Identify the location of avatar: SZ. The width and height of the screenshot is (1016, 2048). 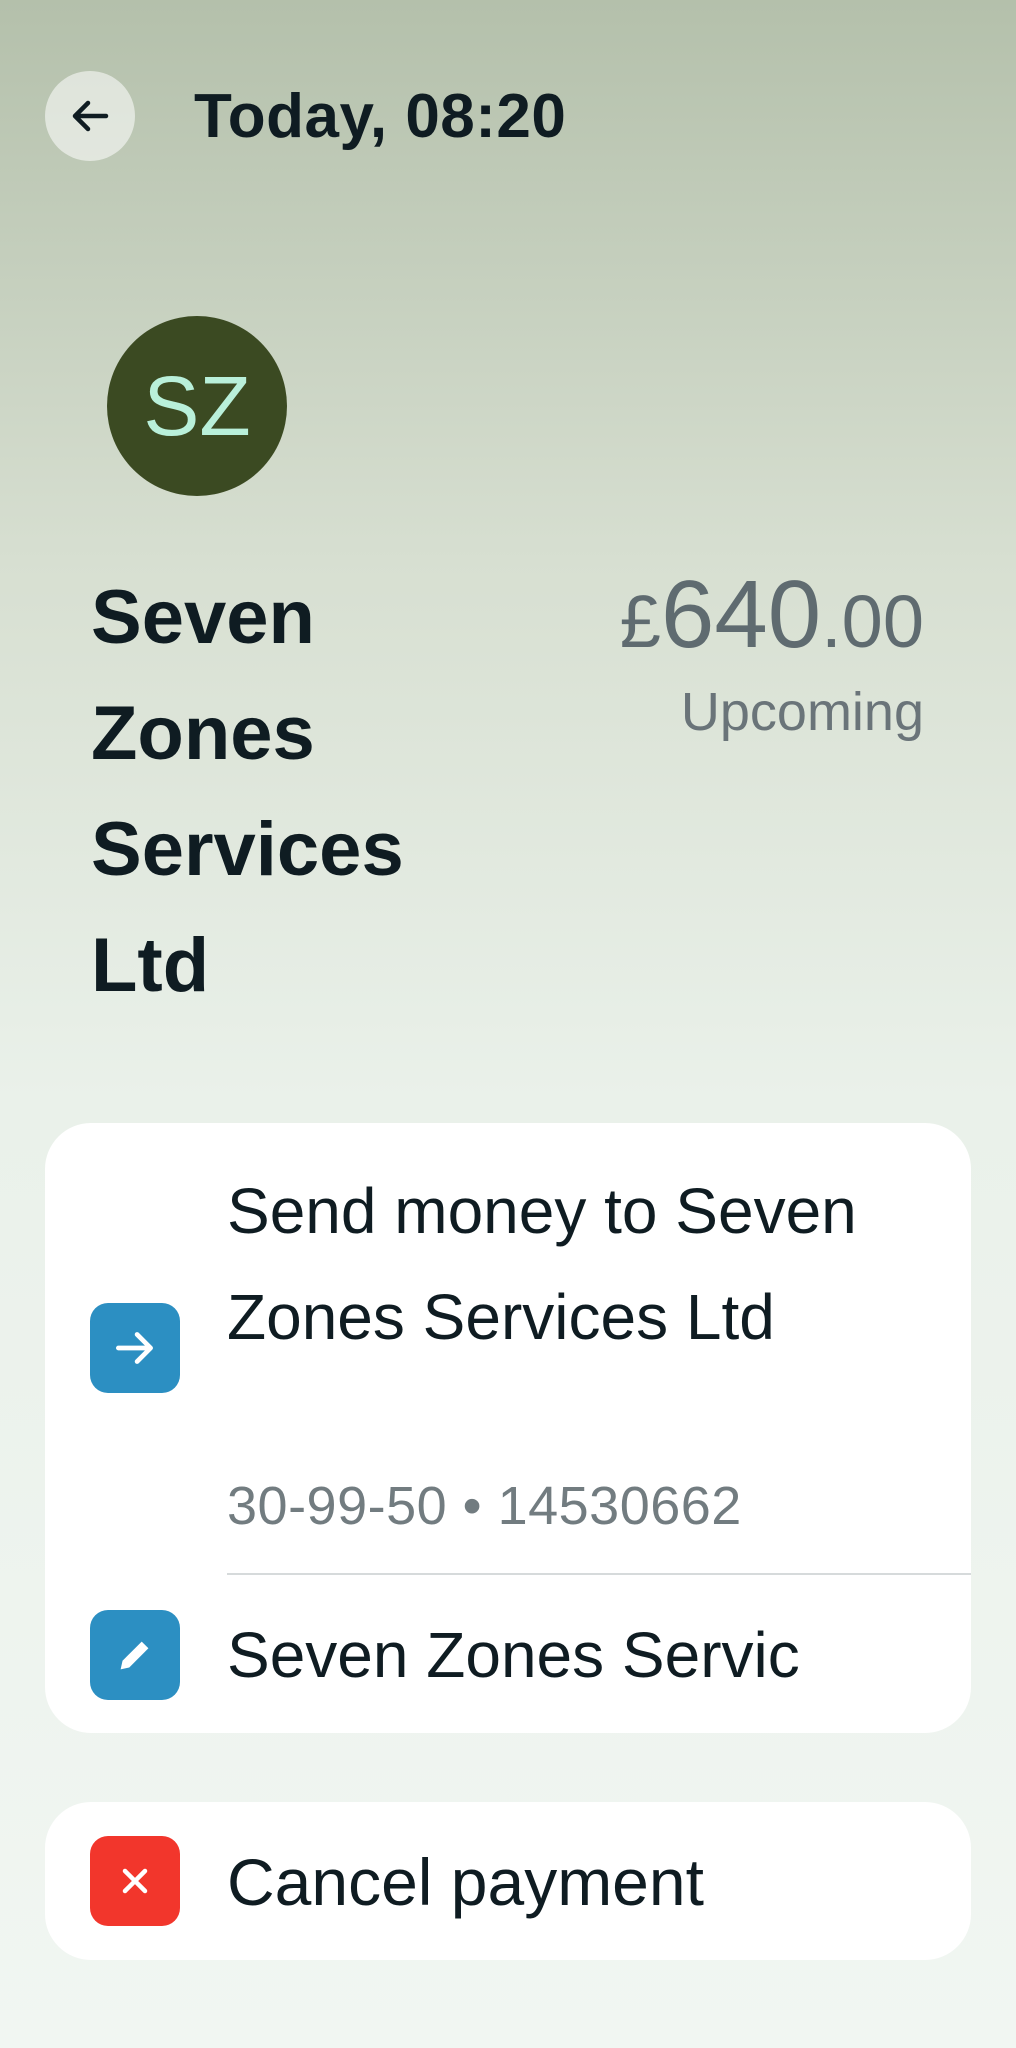
(197, 406).